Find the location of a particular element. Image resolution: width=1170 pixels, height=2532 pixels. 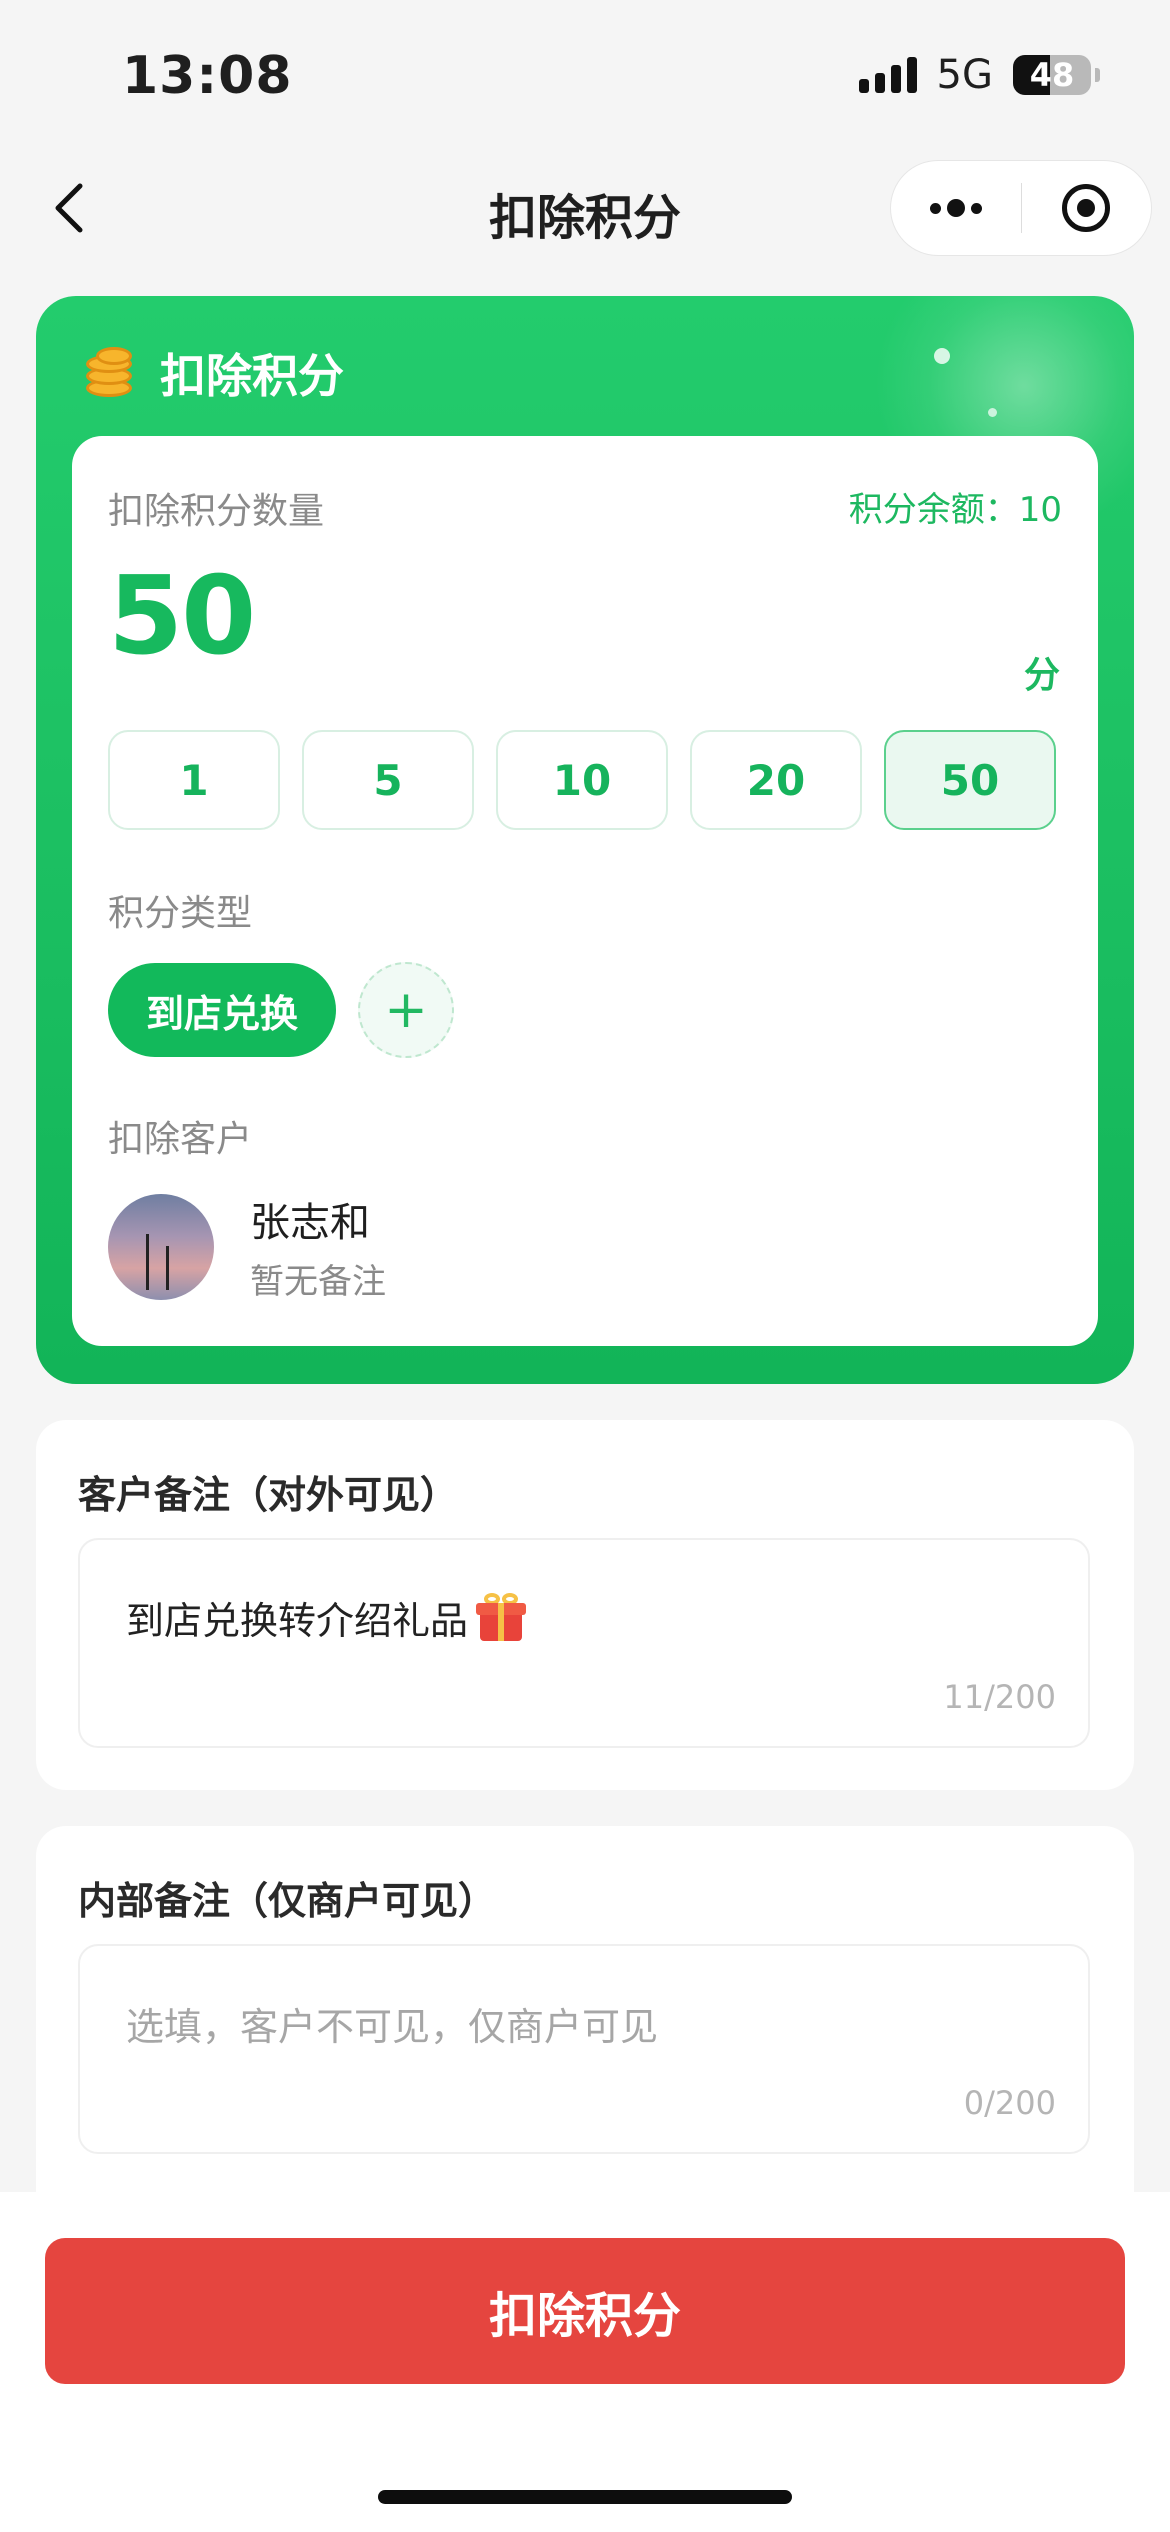

add-type-button: + is located at coordinates (406, 1010).